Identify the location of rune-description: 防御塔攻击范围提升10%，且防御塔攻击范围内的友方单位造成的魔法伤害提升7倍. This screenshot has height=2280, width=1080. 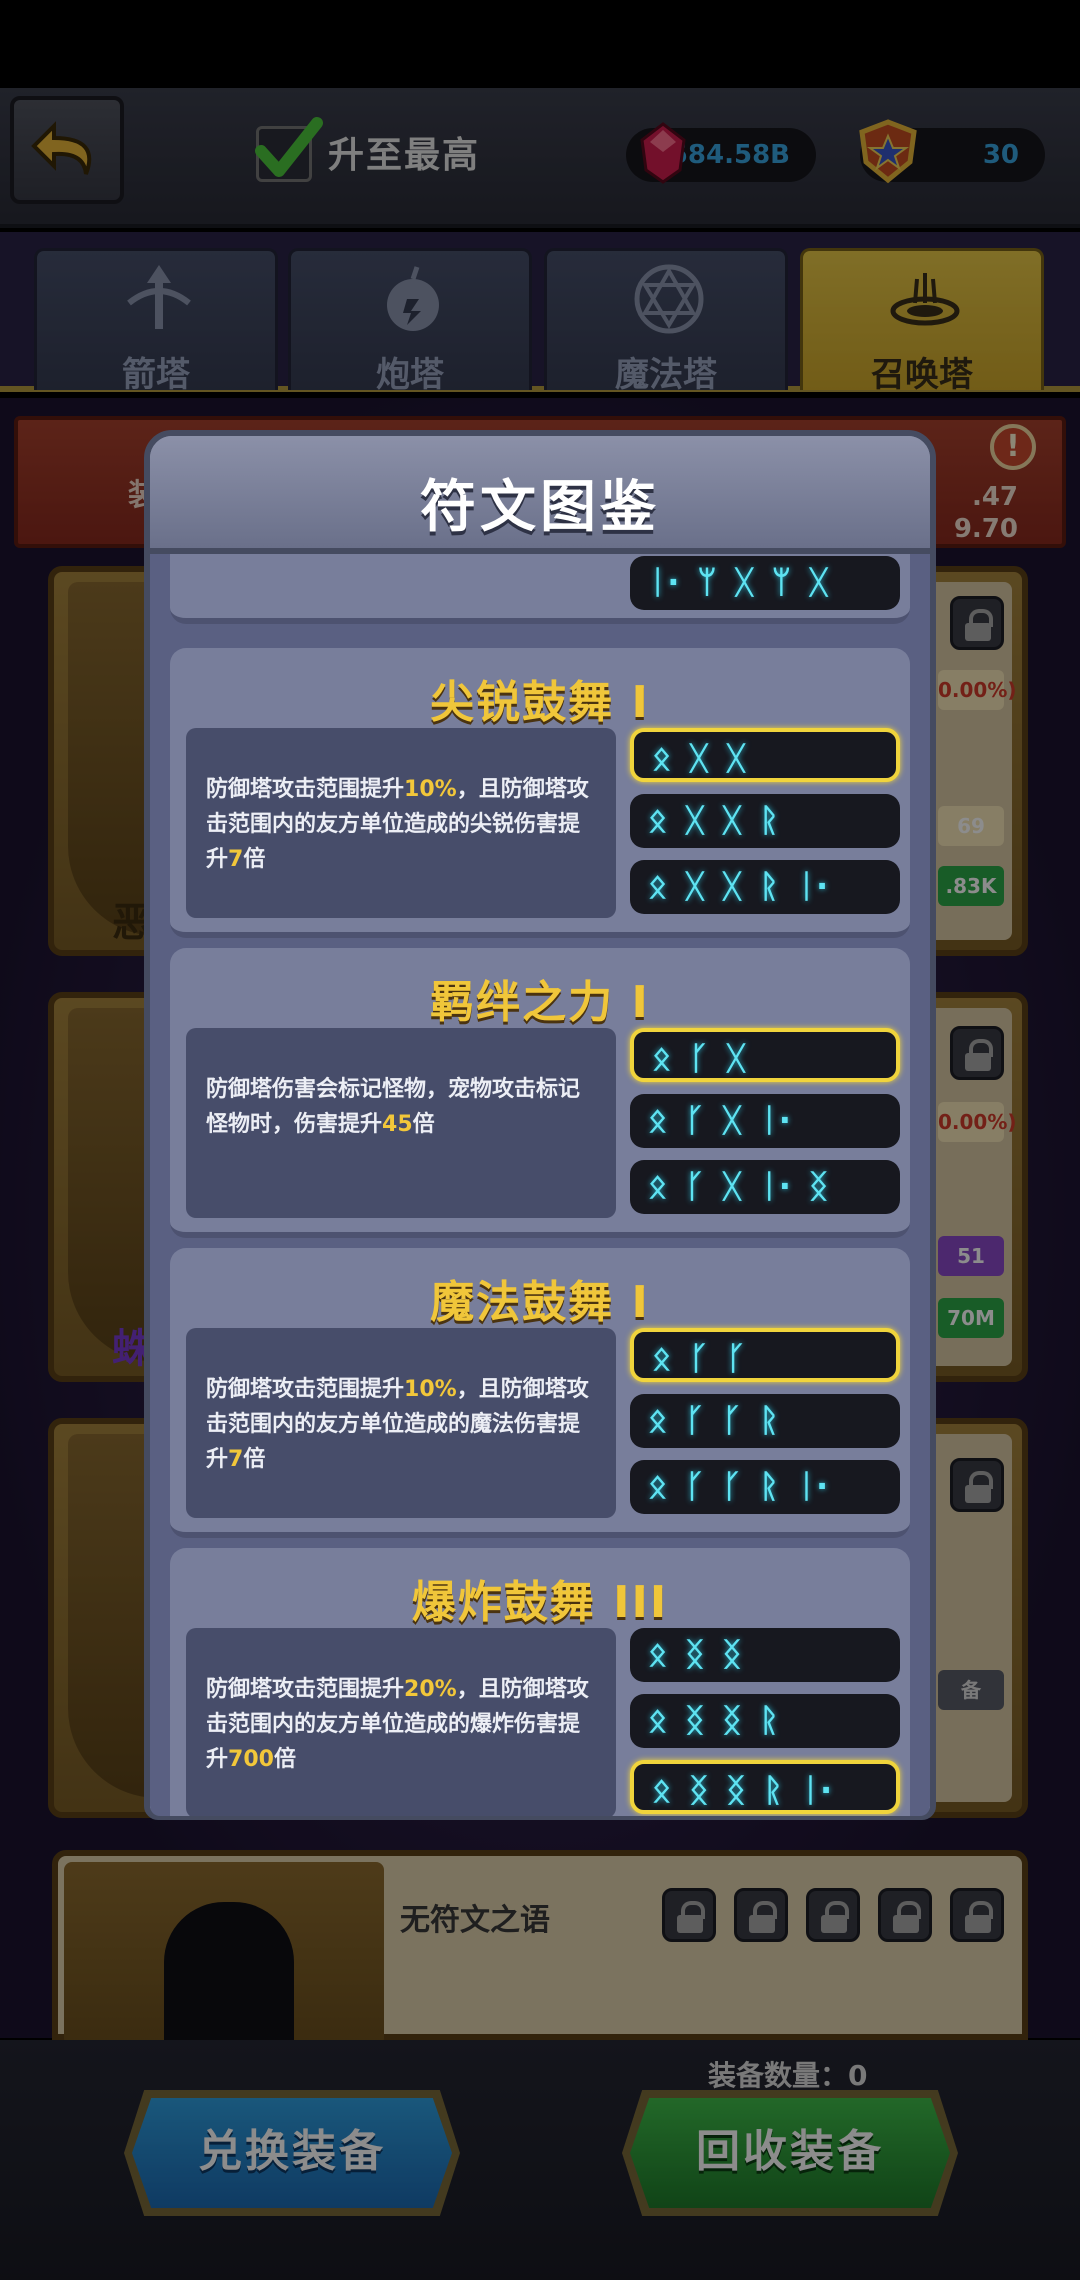
(401, 1424).